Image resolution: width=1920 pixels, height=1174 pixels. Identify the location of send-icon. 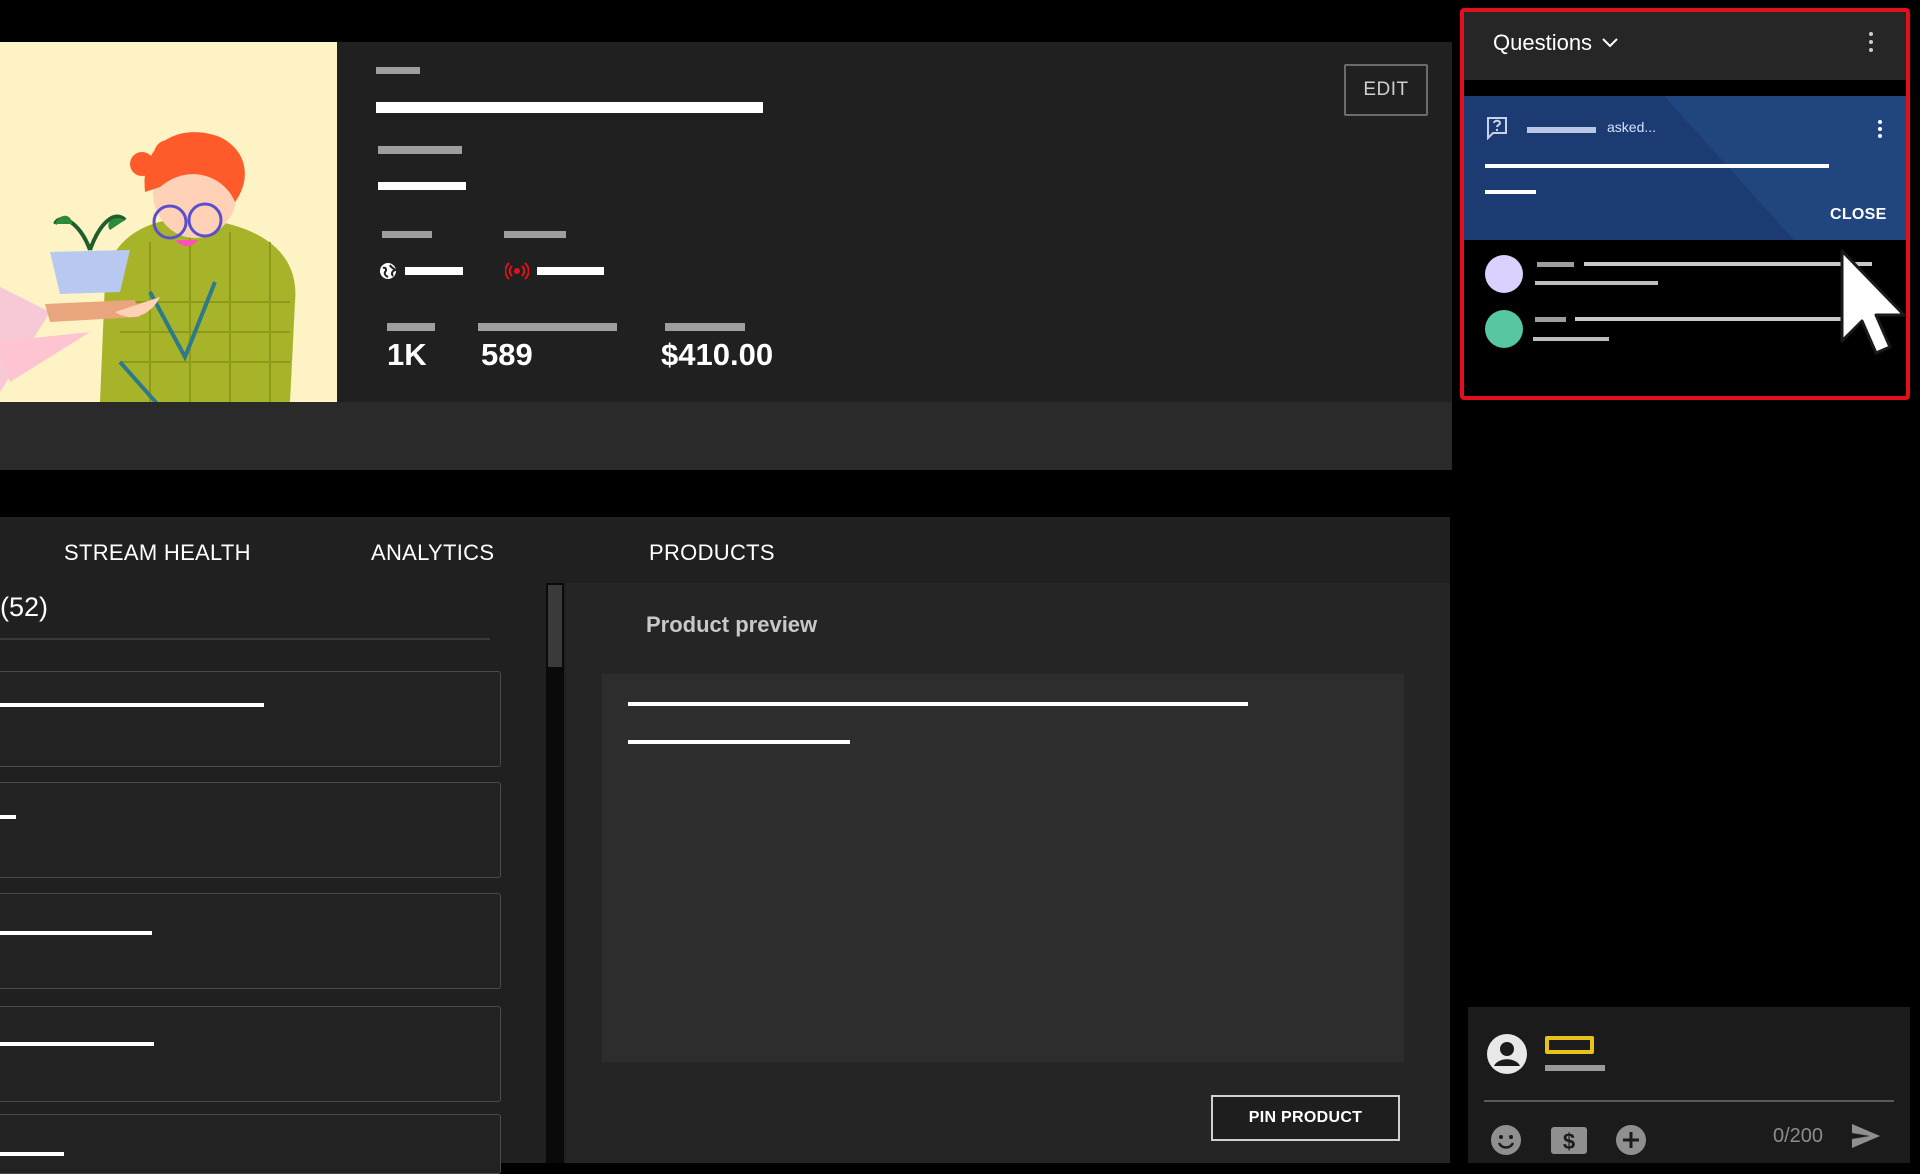
(1866, 1136).